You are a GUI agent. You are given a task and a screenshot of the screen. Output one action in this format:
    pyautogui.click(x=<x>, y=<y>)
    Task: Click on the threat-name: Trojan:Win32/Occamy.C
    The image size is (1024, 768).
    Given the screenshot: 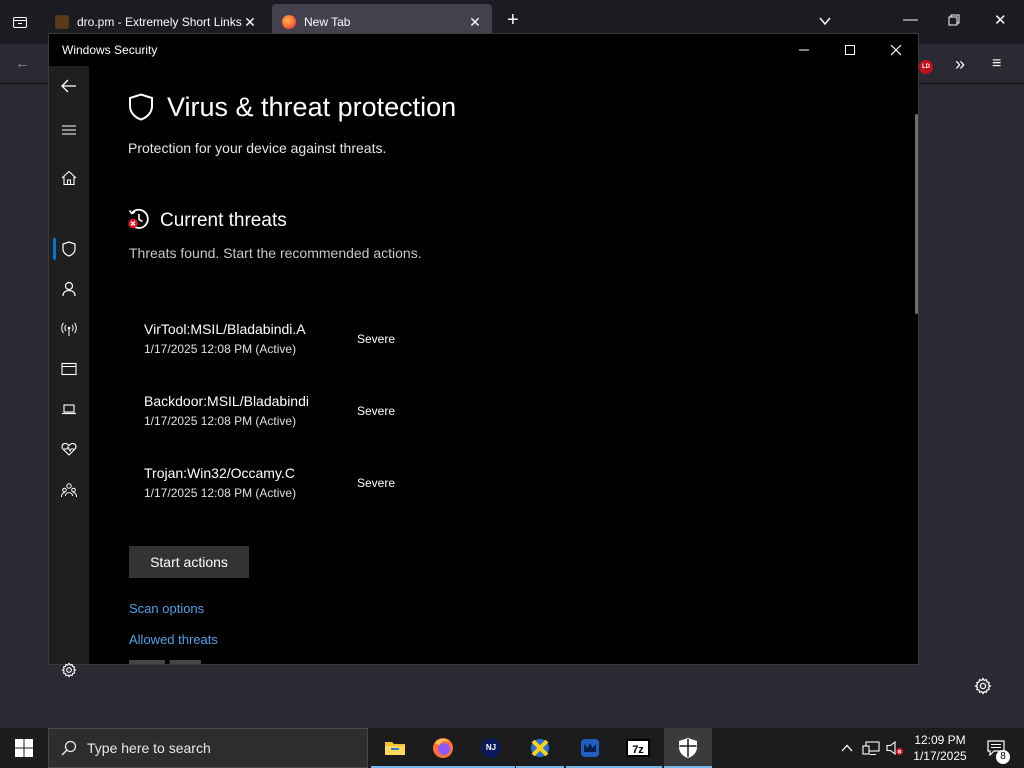 What is the action you would take?
    pyautogui.click(x=219, y=473)
    